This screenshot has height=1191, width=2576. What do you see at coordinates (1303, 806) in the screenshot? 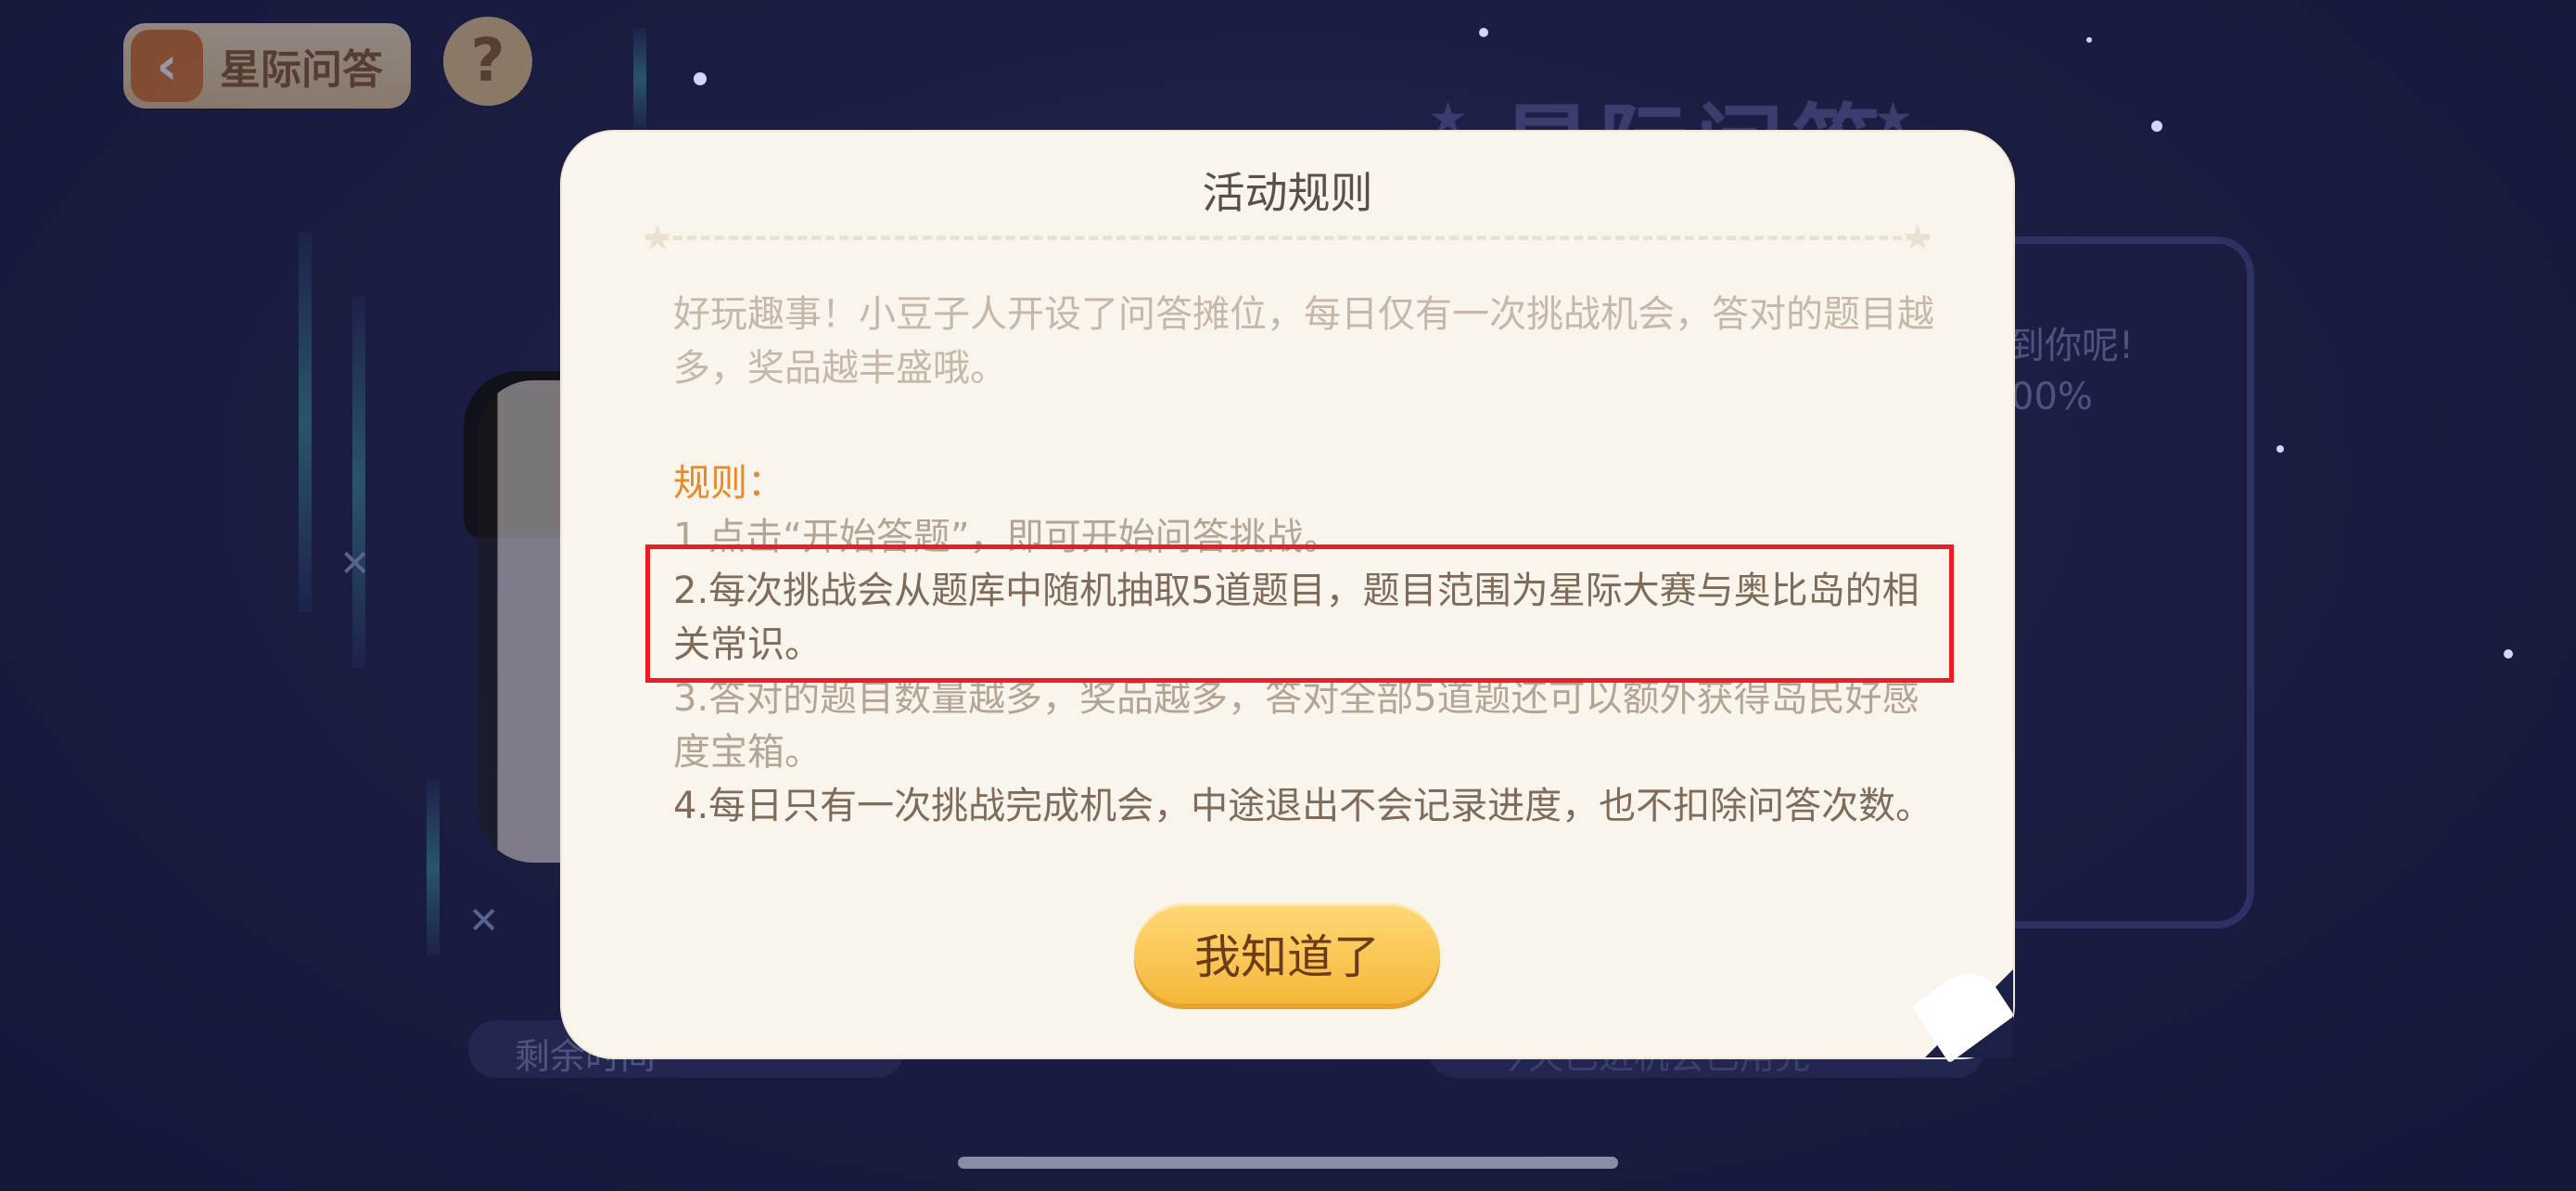
I see `rule-item: 4.每日只有一次挑战完成机会，中途退出不会记录进度，也不扣除问答次数。` at bounding box center [1303, 806].